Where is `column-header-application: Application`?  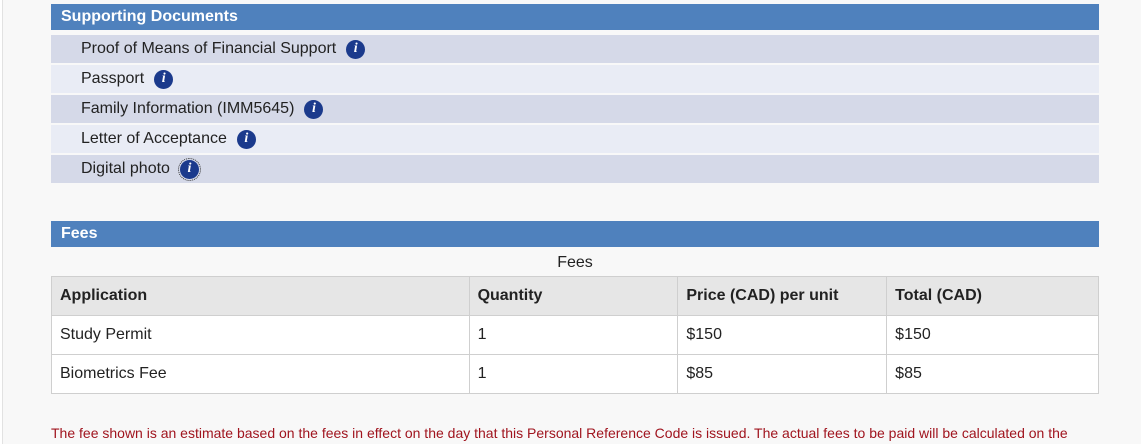 column-header-application: Application is located at coordinates (260, 296).